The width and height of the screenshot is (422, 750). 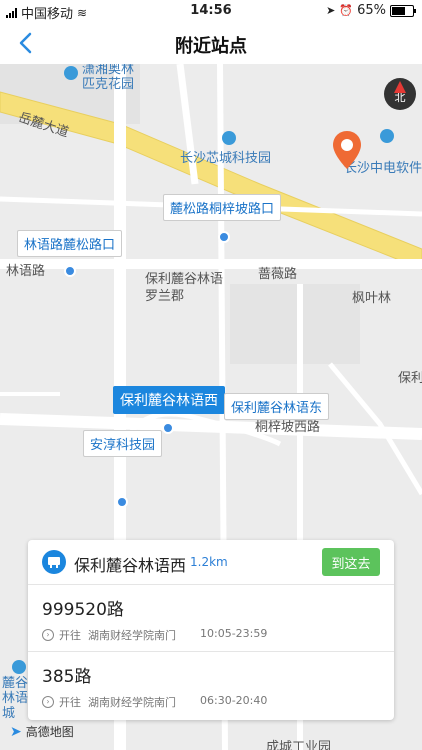 I want to click on page-title: 附近站点, so click(x=211, y=46).